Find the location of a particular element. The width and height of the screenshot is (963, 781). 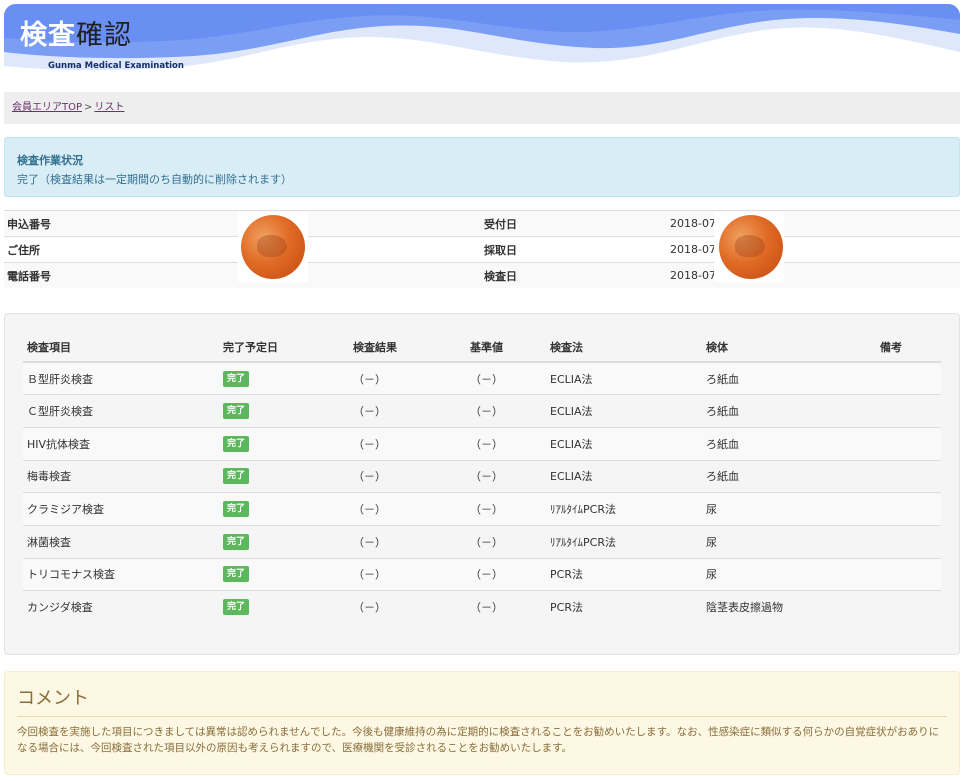

result-item: Ｂ型肝炎検査 is located at coordinates (60, 379).